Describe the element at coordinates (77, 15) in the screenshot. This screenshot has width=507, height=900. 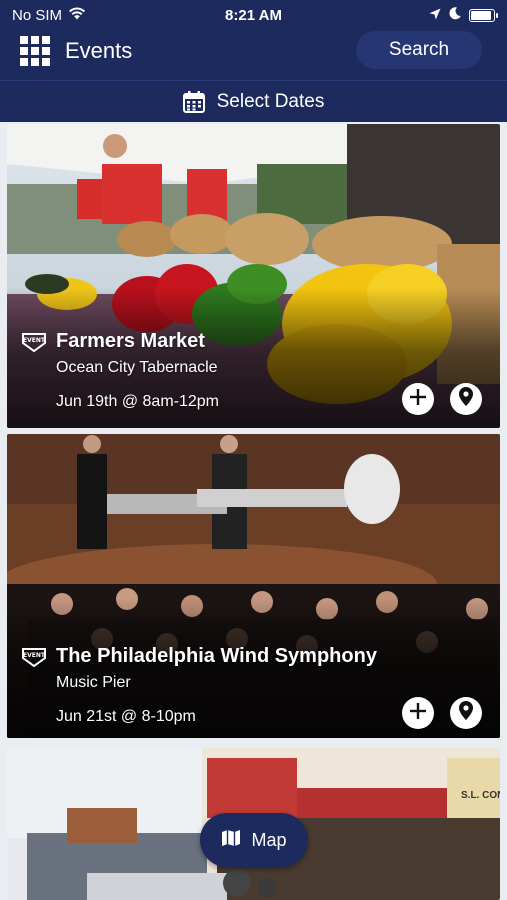
I see `wifi-icon` at that location.